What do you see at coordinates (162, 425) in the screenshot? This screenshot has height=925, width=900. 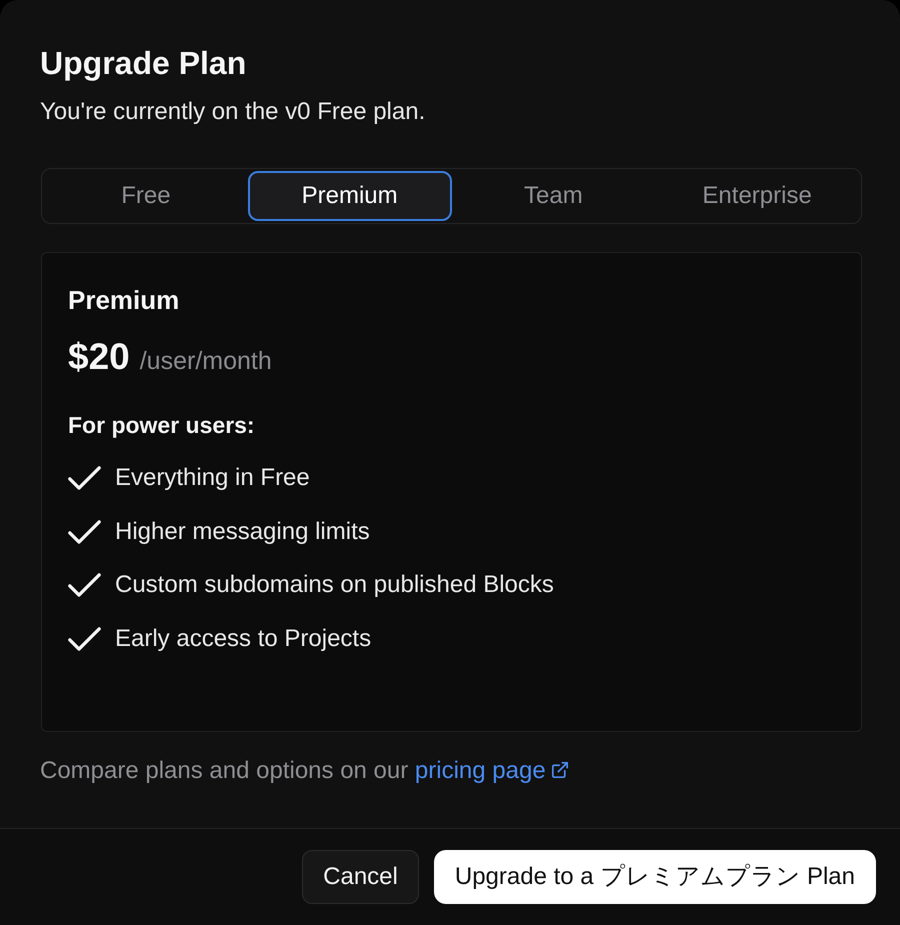 I see `features-heading: For power users:` at bounding box center [162, 425].